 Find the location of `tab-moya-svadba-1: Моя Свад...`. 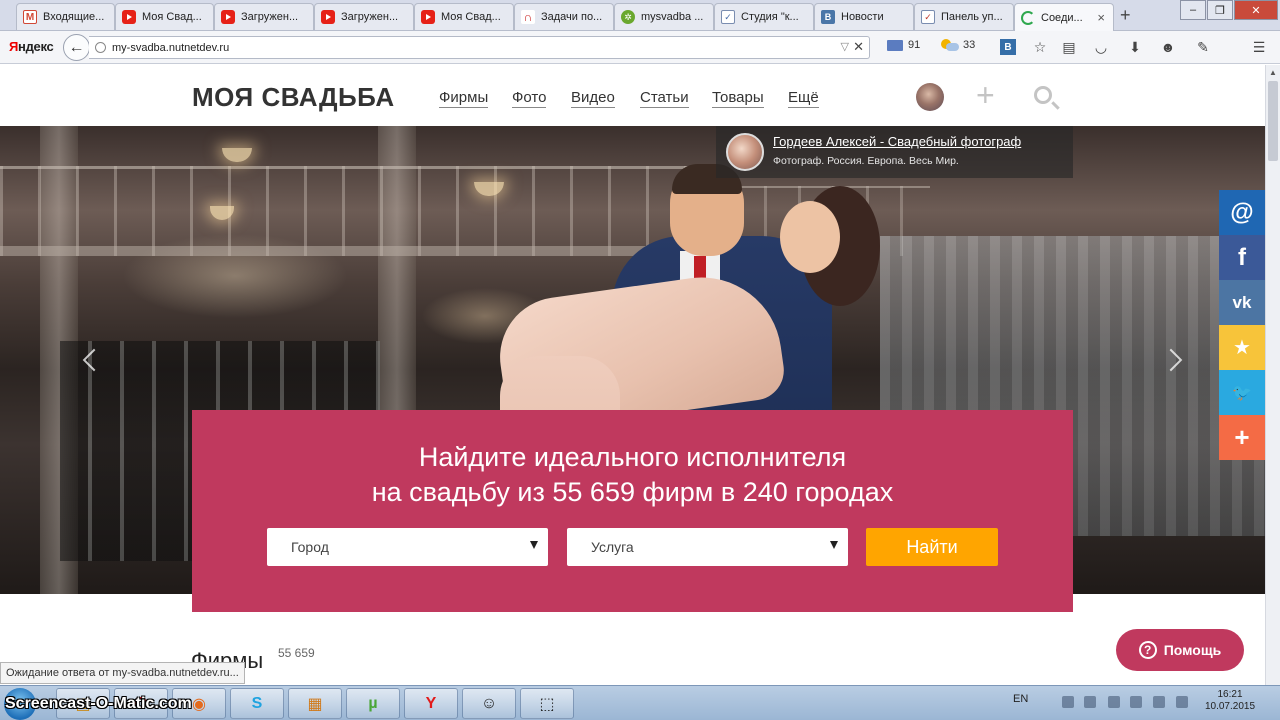

tab-moya-svadba-1: Моя Свад... is located at coordinates (164, 16).